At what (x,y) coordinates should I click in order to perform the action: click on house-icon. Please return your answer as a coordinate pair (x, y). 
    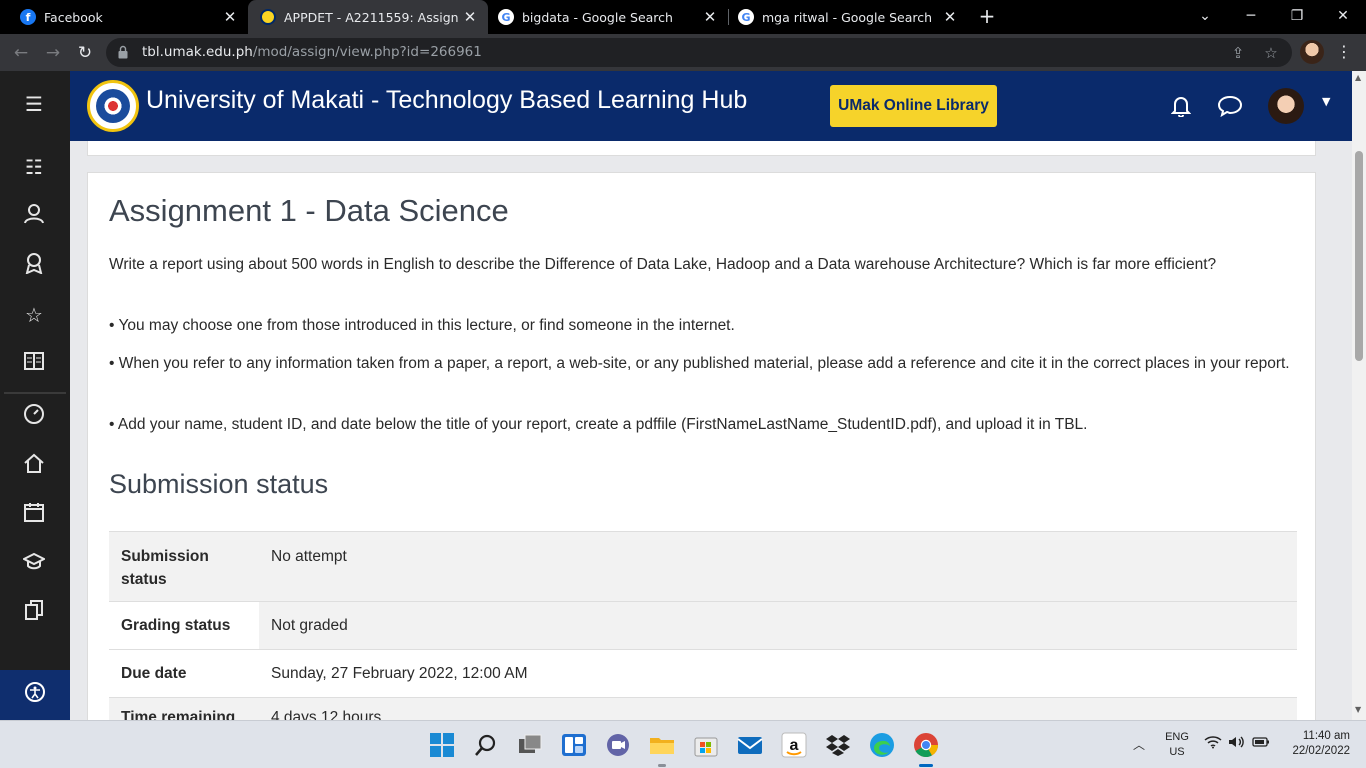
    Looking at the image, I should click on (34, 463).